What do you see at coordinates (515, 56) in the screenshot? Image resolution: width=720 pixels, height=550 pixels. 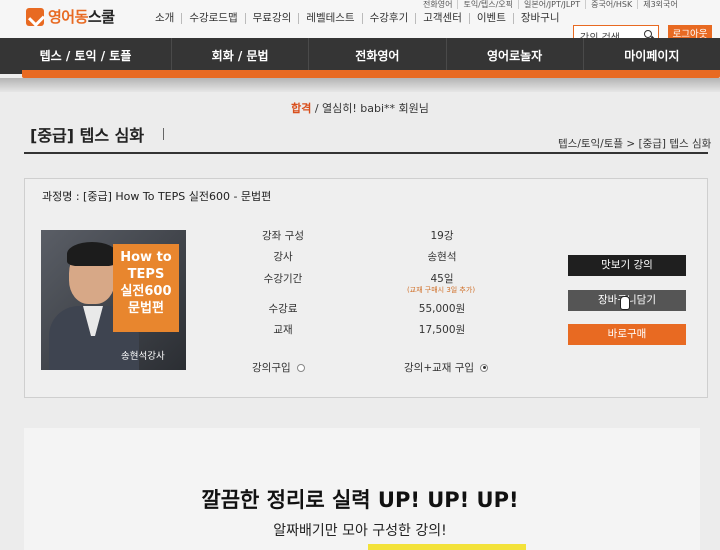 I see `nav-item-play-english: 영어로놀자` at bounding box center [515, 56].